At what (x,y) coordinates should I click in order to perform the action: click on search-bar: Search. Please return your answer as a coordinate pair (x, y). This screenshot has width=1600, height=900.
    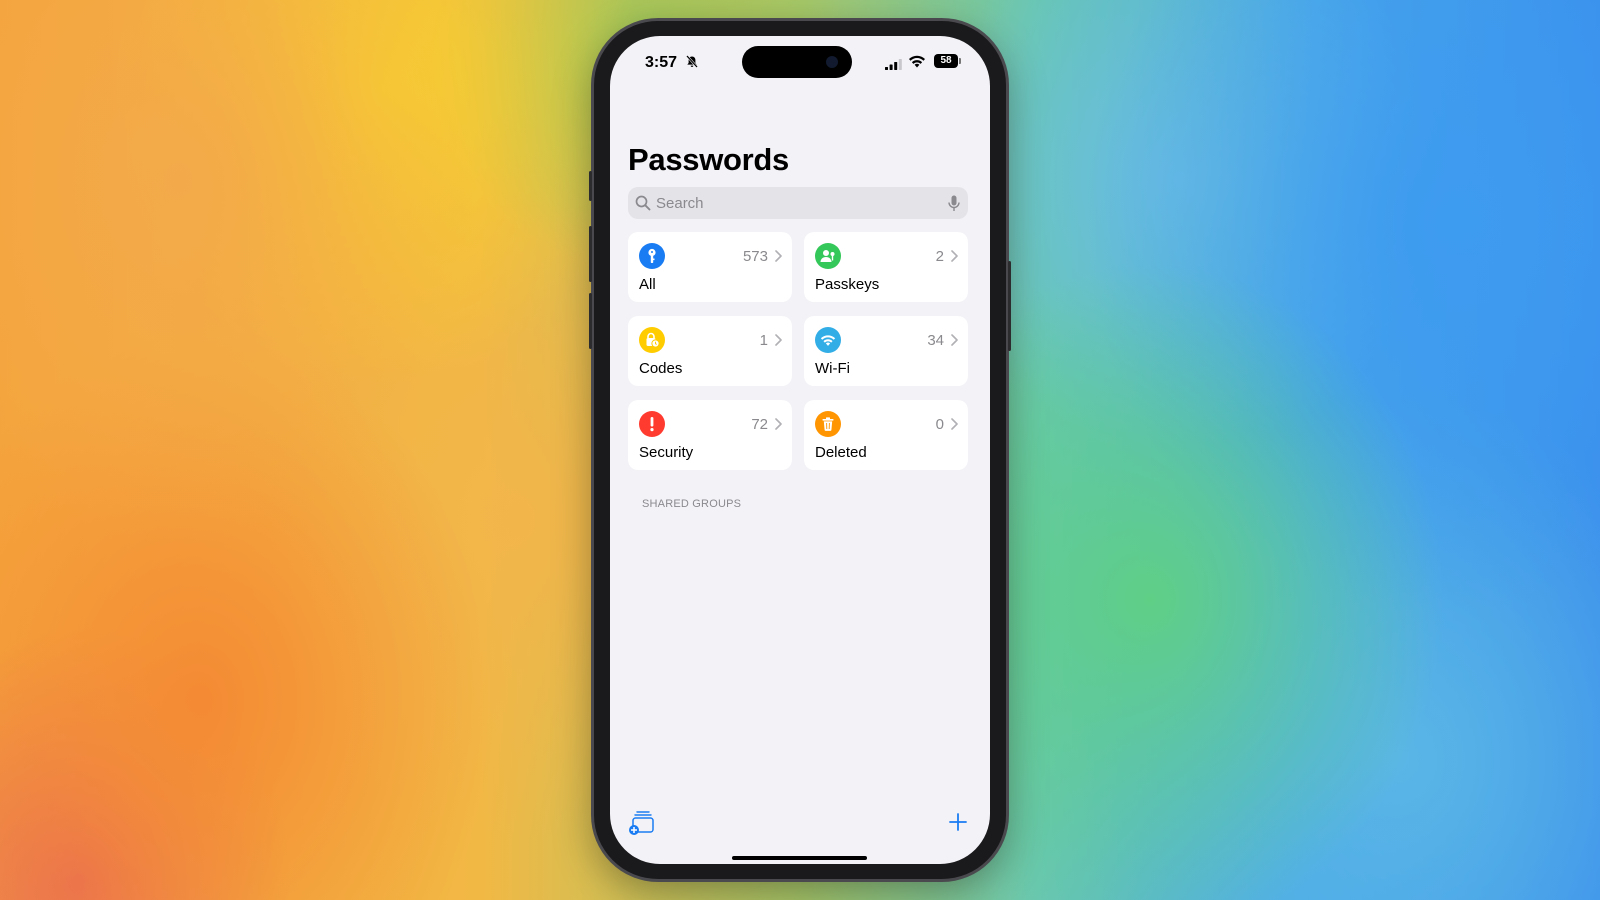
    Looking at the image, I should click on (798, 203).